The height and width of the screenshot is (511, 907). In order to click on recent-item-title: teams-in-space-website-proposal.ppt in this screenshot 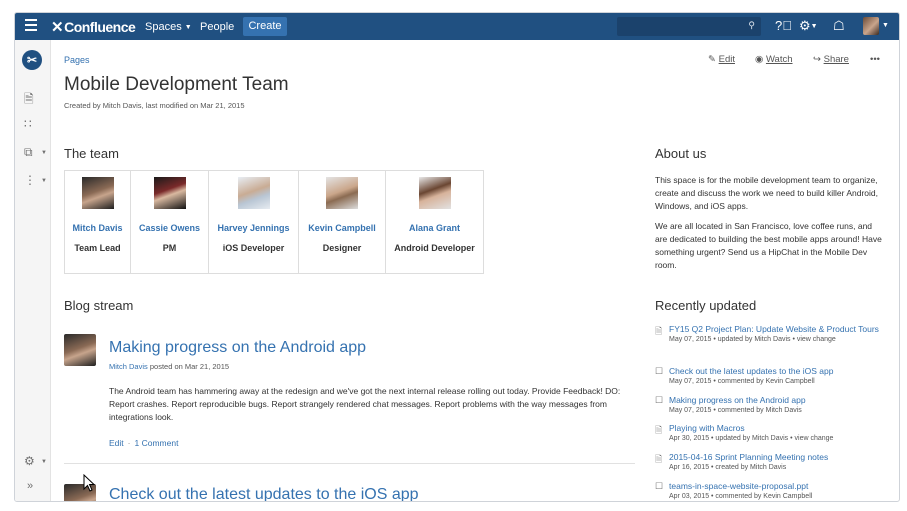, I will do `click(779, 486)`.